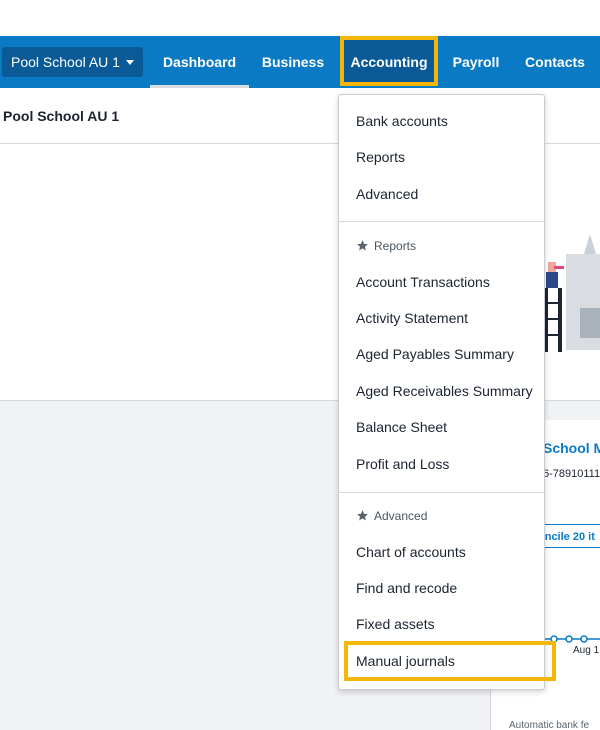 The width and height of the screenshot is (600, 730). Describe the element at coordinates (402, 121) in the screenshot. I see `menu-item-bank-accounts: Bank accounts` at that location.